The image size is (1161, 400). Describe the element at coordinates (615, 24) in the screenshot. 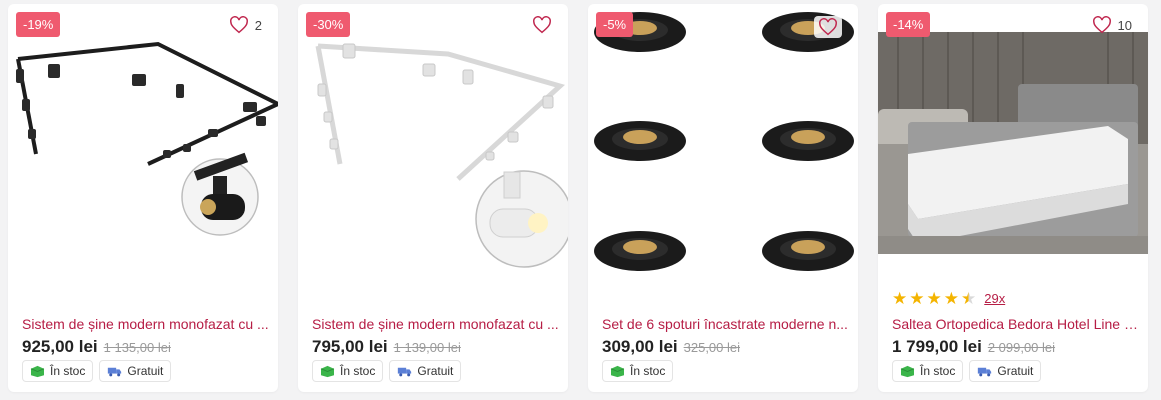

I see `discount-badge: -5%` at that location.